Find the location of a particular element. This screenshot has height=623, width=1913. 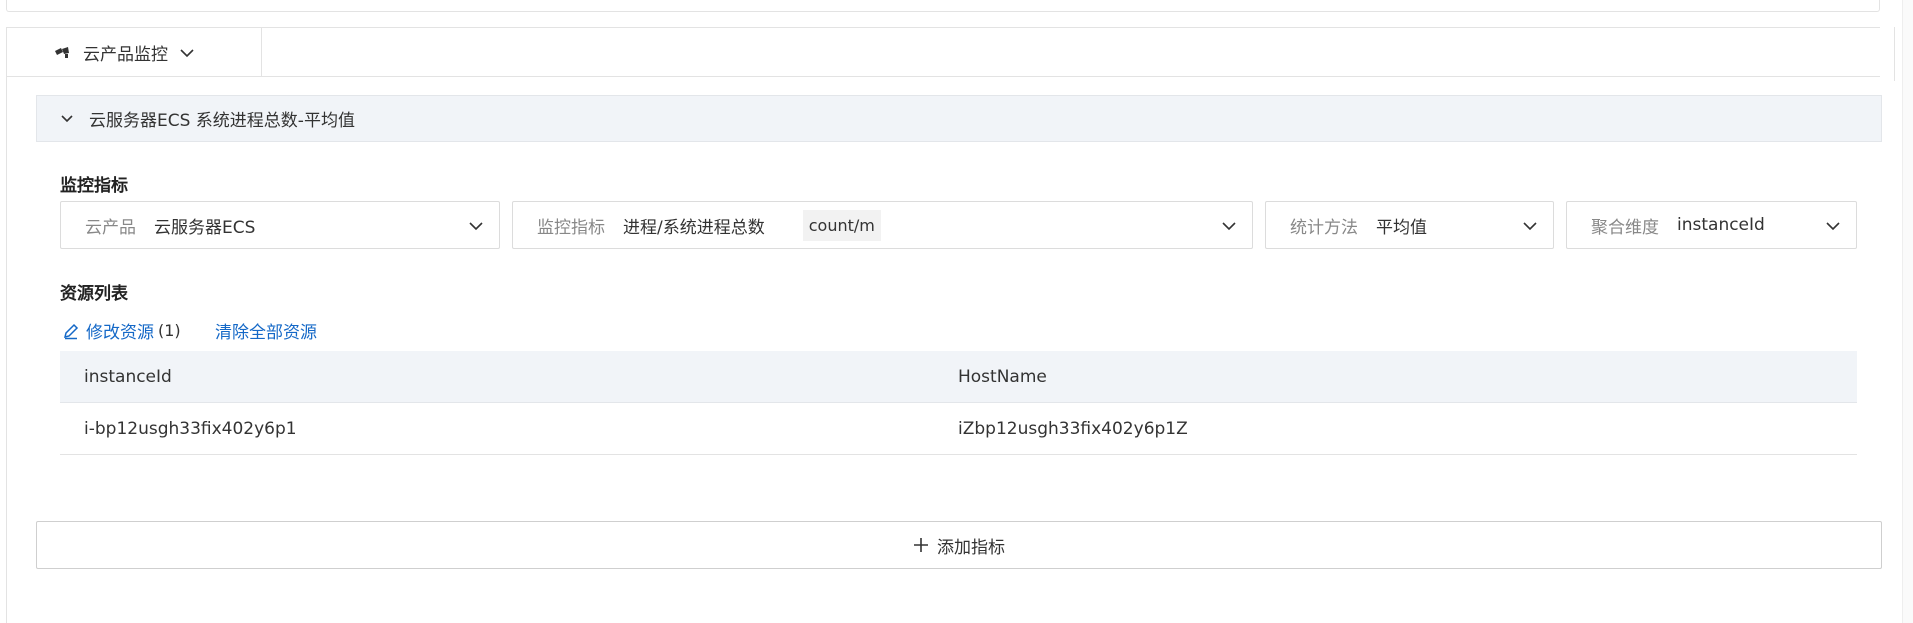

edit-resources-link: 修改资源 (1) is located at coordinates (121, 330).